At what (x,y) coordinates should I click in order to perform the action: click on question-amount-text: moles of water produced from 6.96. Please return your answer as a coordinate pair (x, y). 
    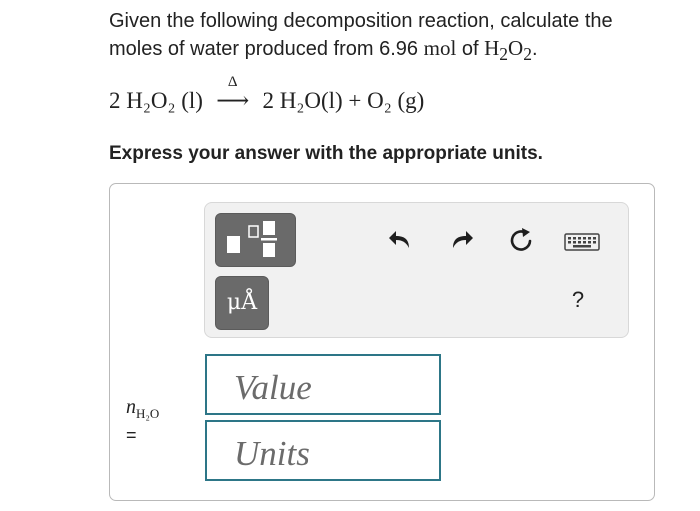
    Looking at the image, I should click on (264, 49).